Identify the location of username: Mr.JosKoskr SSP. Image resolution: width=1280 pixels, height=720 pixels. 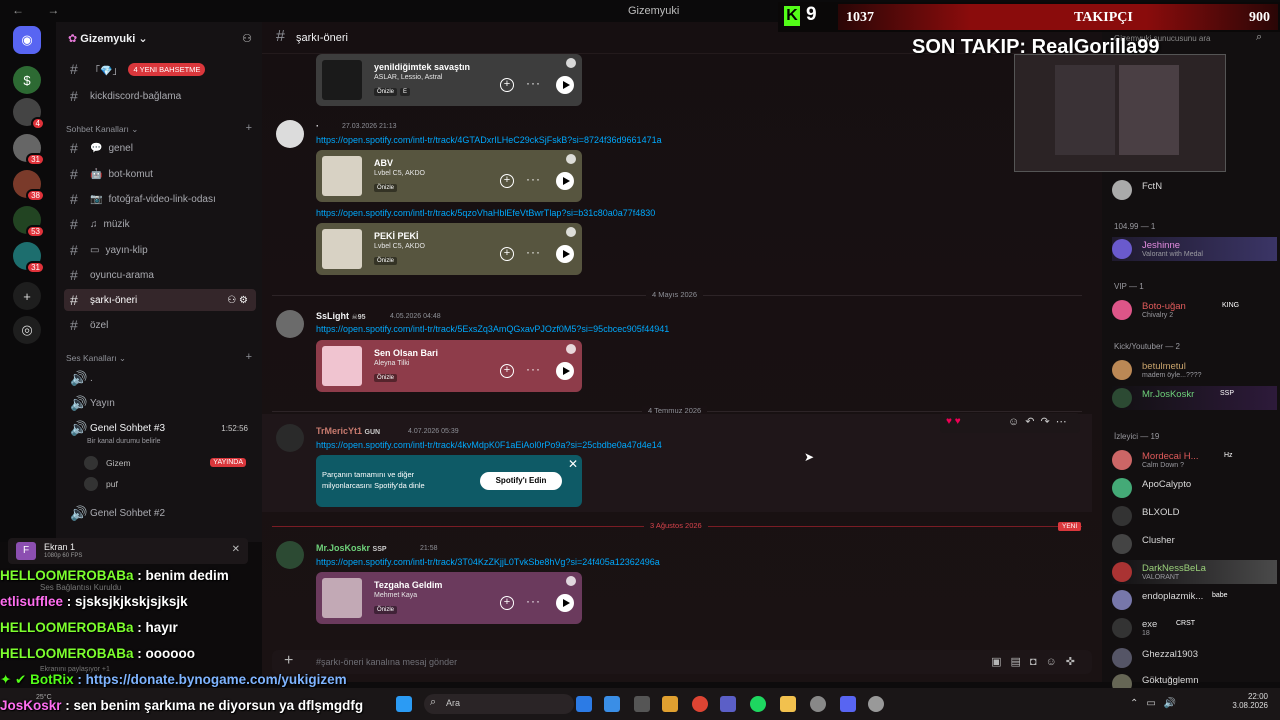
(351, 548).